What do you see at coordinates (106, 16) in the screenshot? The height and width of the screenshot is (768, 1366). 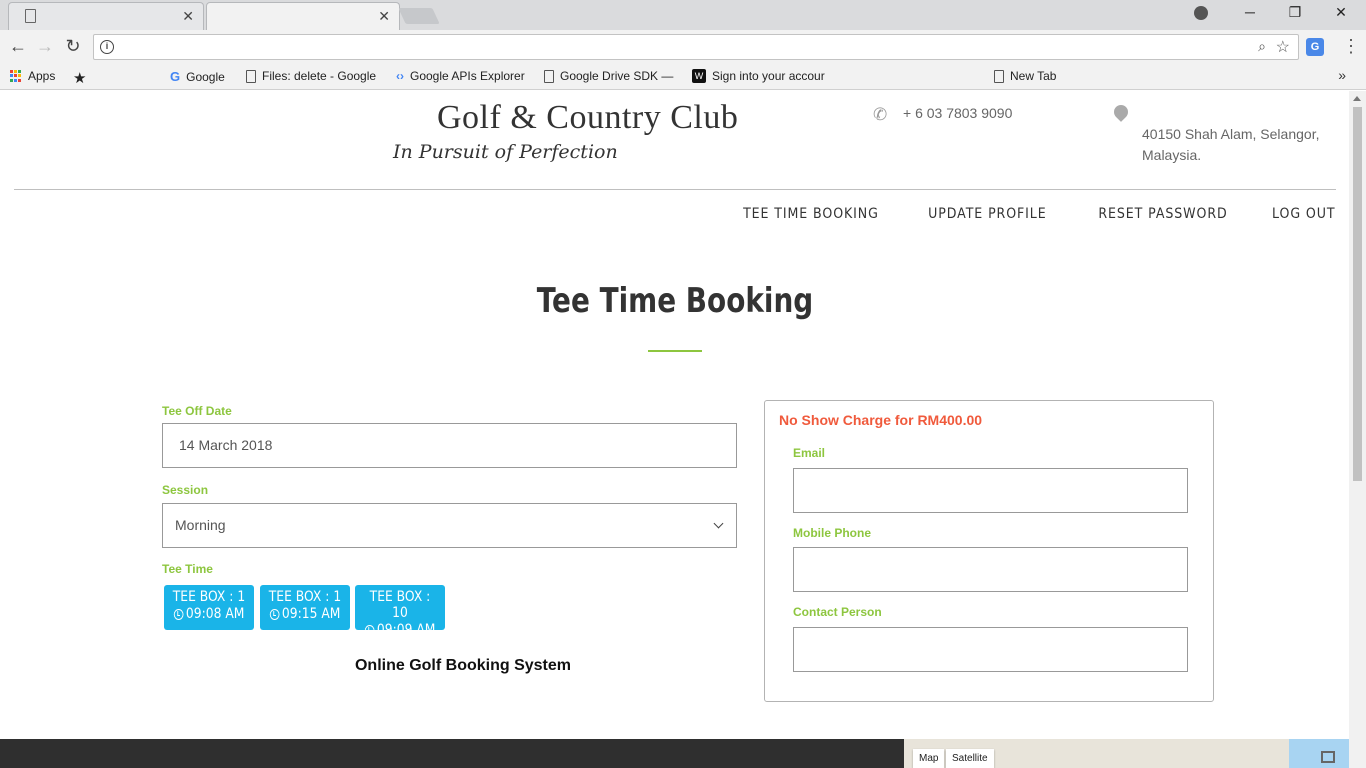 I see `browser-tab: ✕` at bounding box center [106, 16].